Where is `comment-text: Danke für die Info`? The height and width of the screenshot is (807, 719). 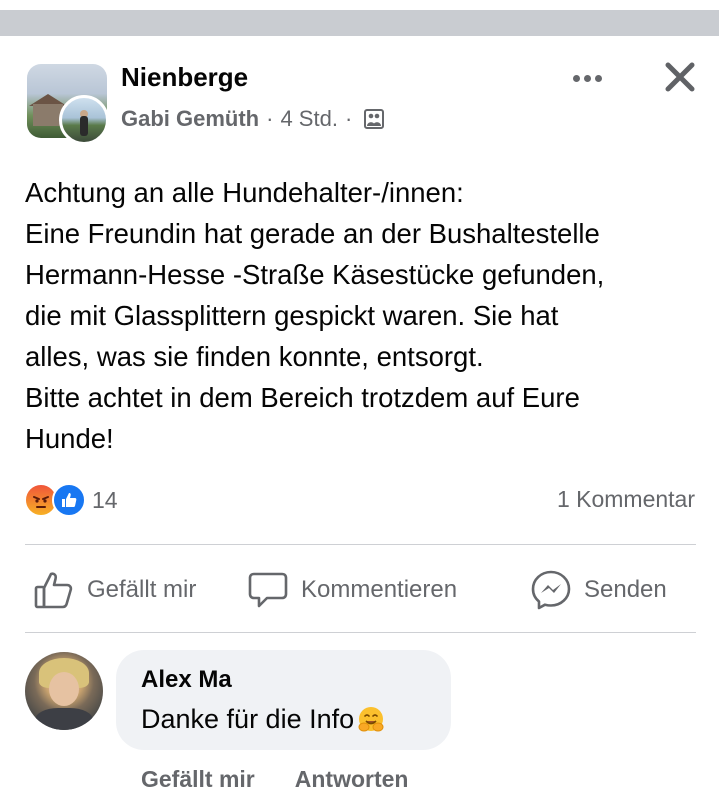 comment-text: Danke für die Info is located at coordinates (263, 719).